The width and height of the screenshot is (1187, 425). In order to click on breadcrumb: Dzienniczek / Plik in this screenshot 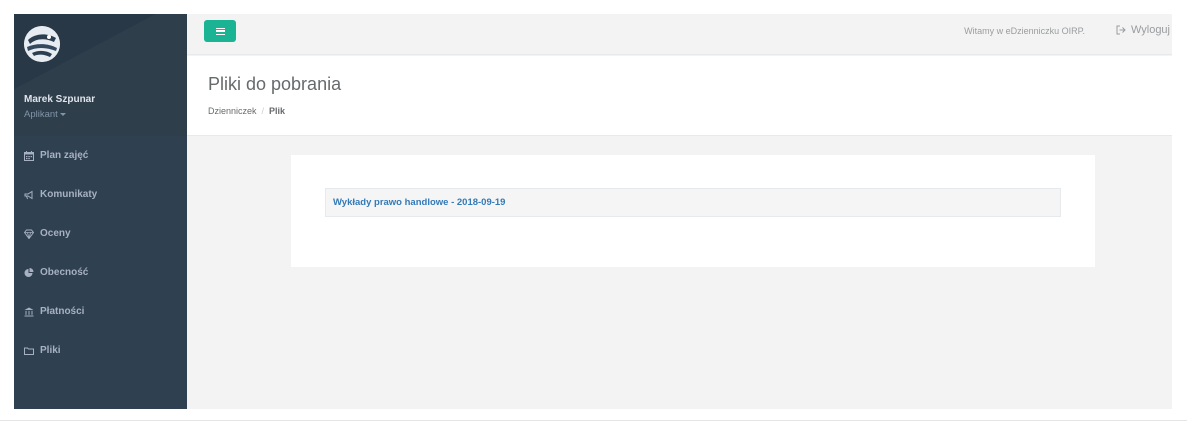, I will do `click(246, 111)`.